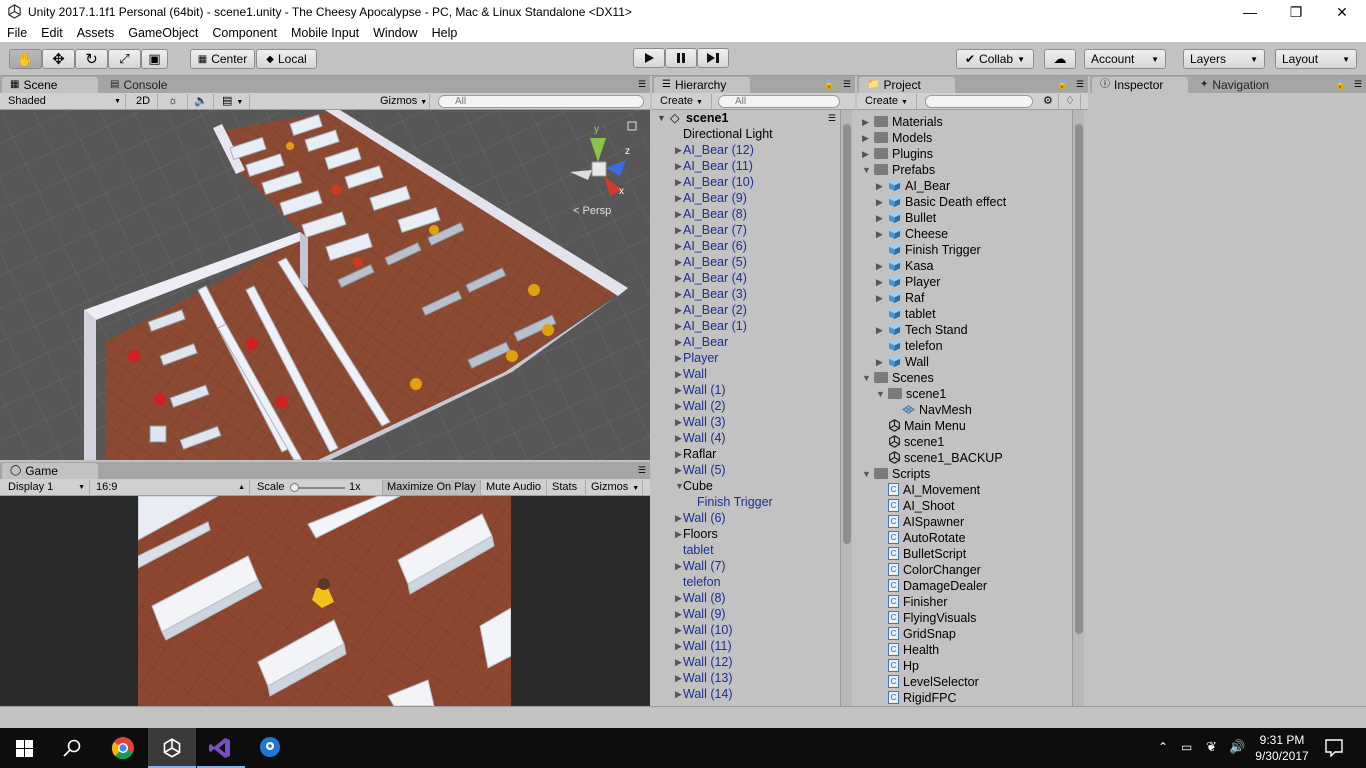  Describe the element at coordinates (964, 298) in the screenshot. I see `project-item: ▶ Raf` at that location.